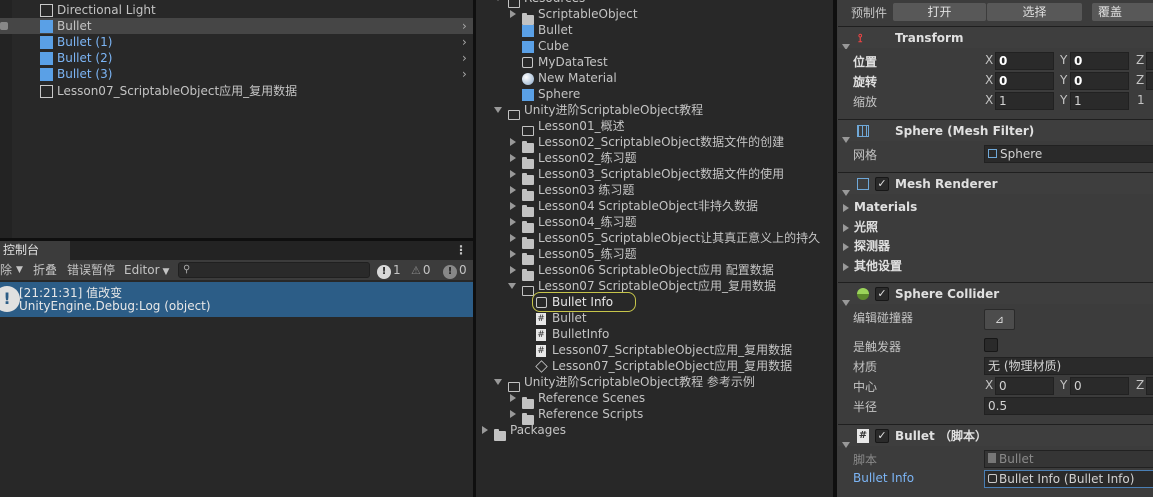 The image size is (1153, 497). What do you see at coordinates (1068, 479) in the screenshot?
I see `bullet-info-object-field: Bullet Info (Bullet Info)` at bounding box center [1068, 479].